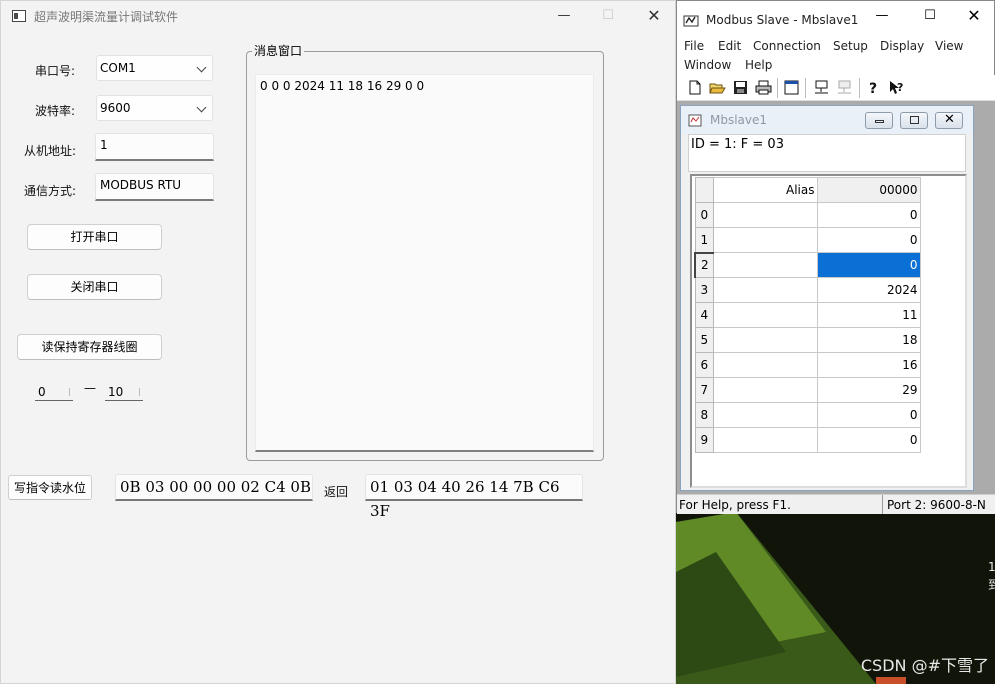  What do you see at coordinates (342, 86) in the screenshot?
I see `message-text: 0 0 0 2024 11 18 16 29 0 0` at bounding box center [342, 86].